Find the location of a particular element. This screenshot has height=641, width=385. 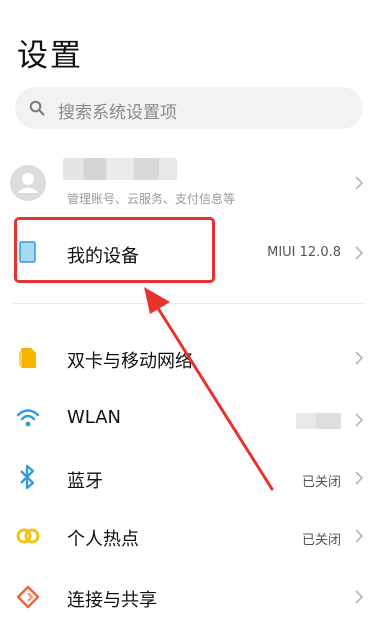

settings-item-dual-sim: 双卡与移动网络 is located at coordinates (192, 359).